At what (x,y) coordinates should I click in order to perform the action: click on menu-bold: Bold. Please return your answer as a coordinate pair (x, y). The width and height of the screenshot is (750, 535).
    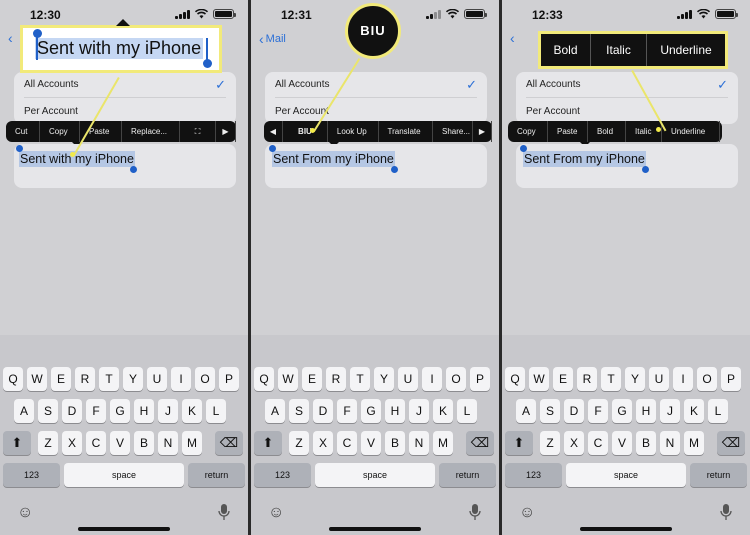
    Looking at the image, I should click on (607, 131).